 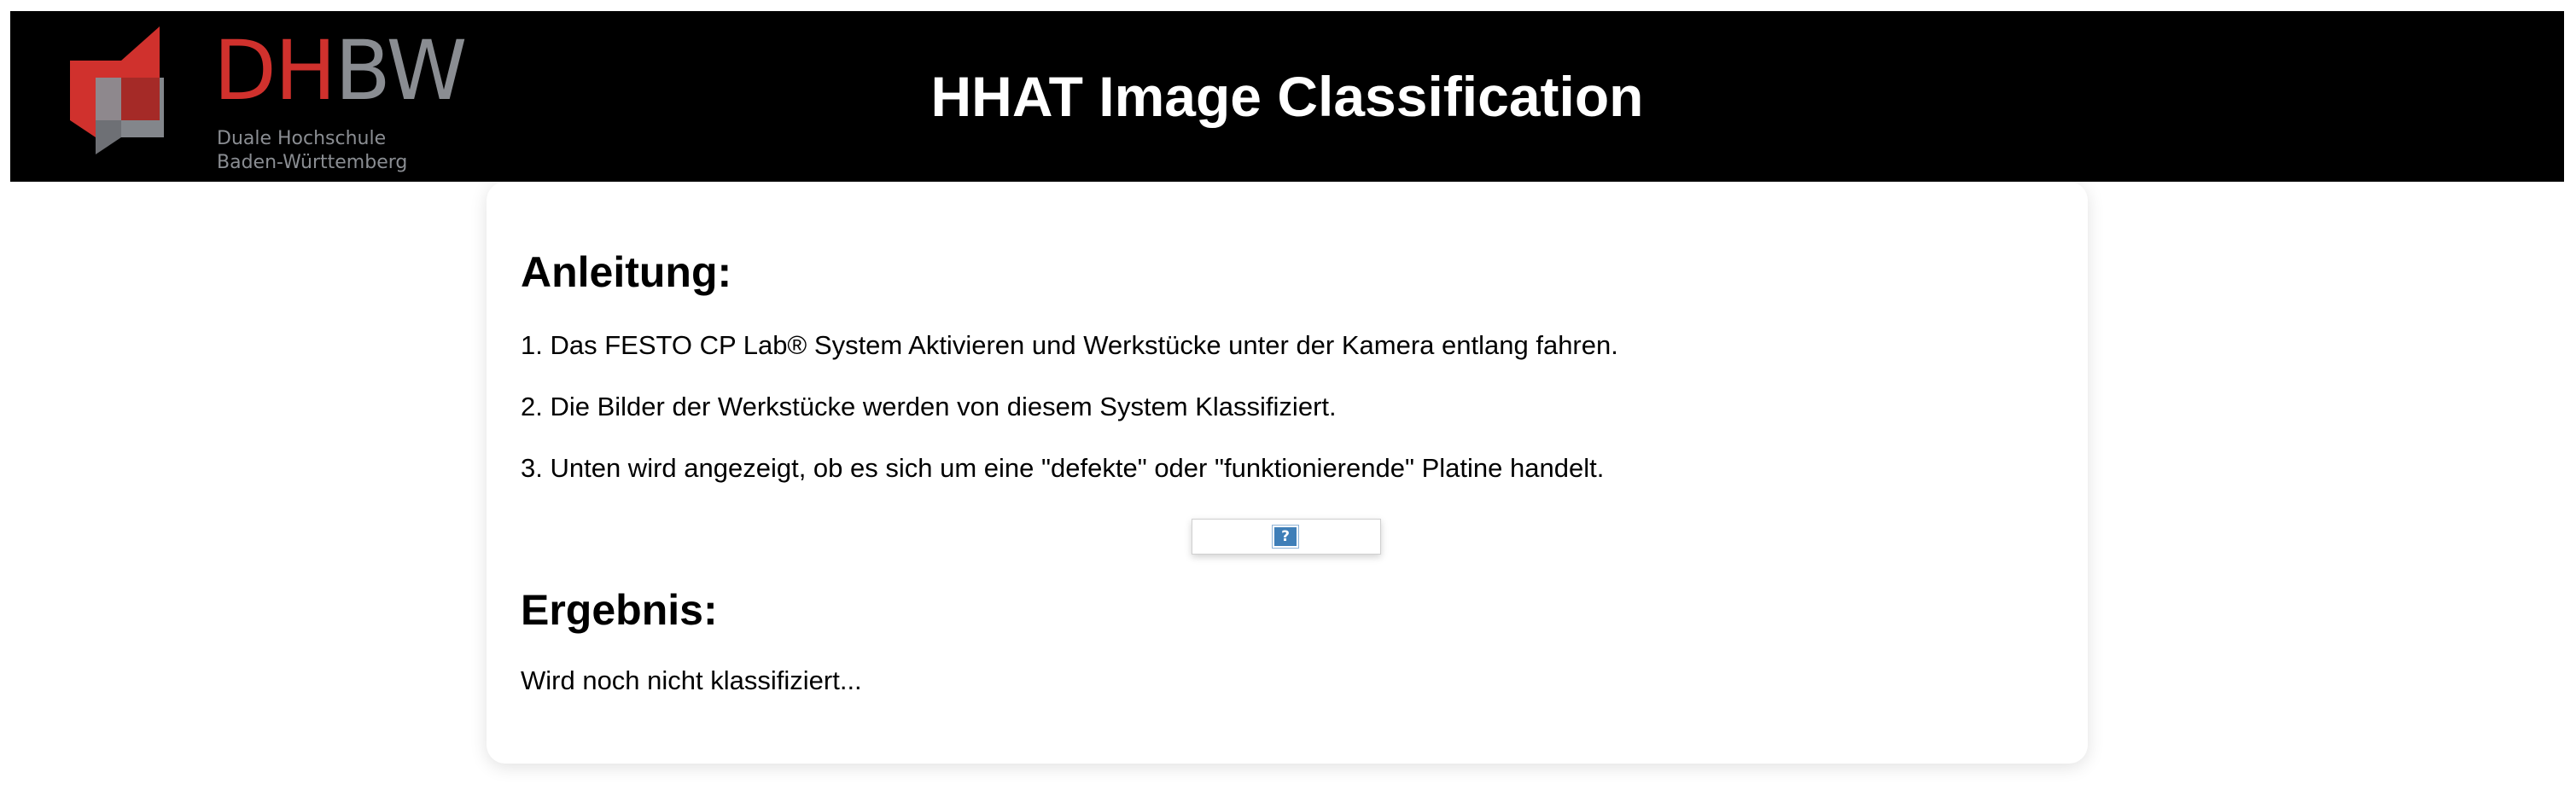 I want to click on broken-image-icon: ?, so click(x=1285, y=537).